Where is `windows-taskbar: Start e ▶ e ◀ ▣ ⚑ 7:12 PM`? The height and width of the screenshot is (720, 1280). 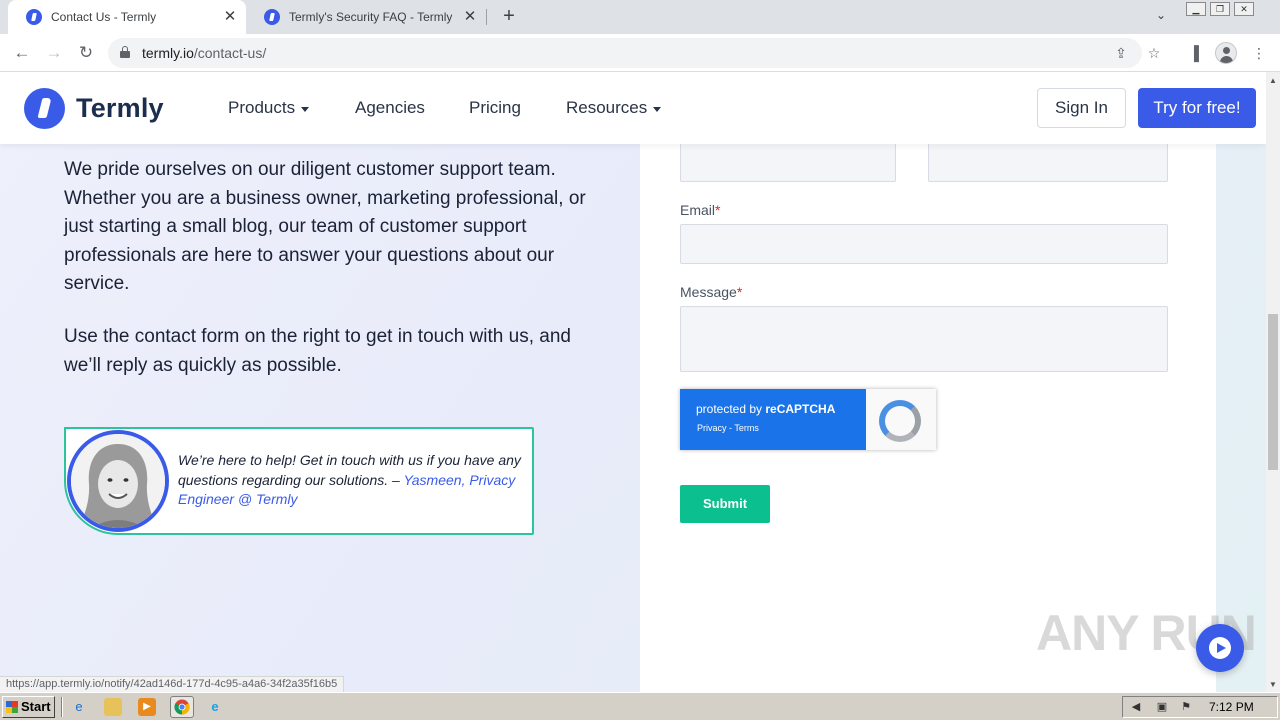
windows-taskbar: Start e ▶ e ◀ ▣ ⚑ 7:12 PM is located at coordinates (640, 706).